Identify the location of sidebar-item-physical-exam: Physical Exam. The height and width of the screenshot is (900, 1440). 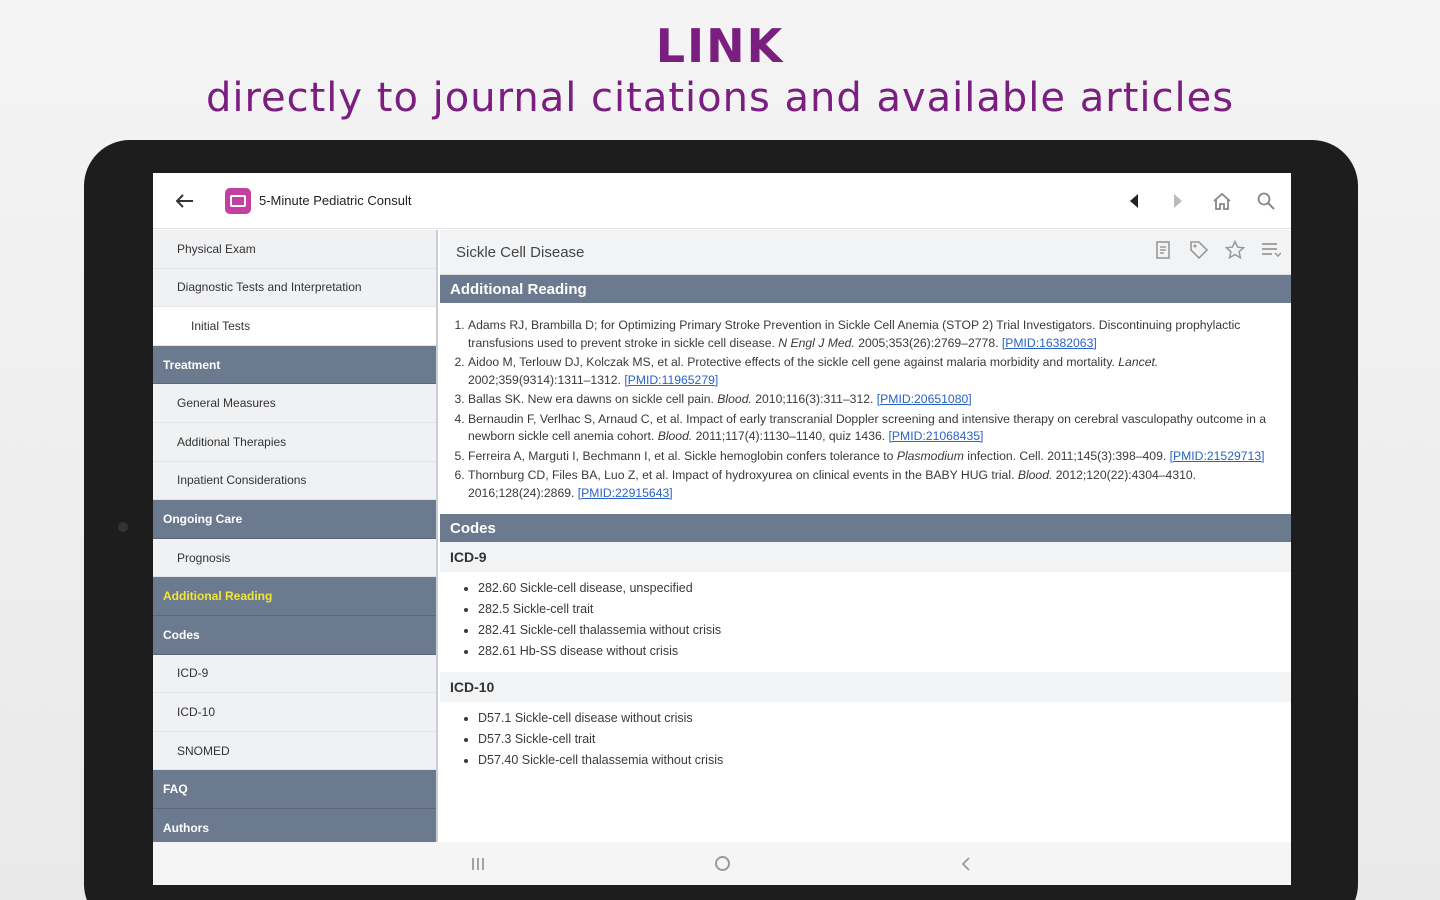
(294, 249).